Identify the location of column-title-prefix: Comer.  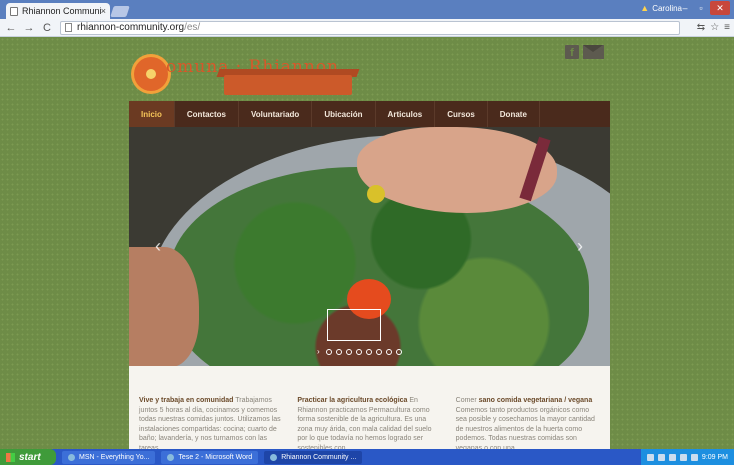
(467, 400).